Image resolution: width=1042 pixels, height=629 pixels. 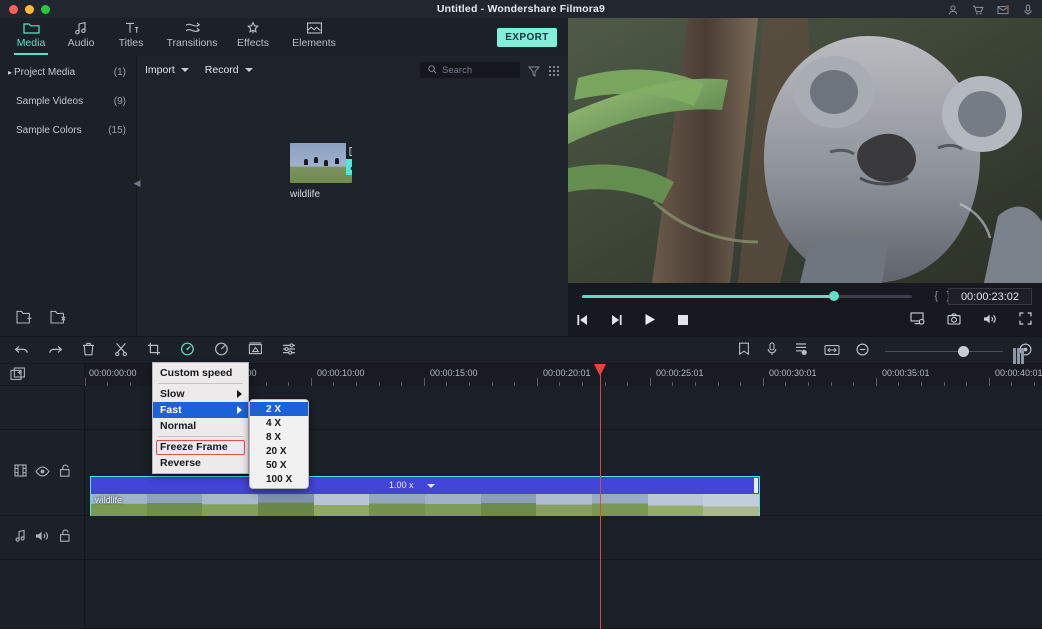 What do you see at coordinates (534, 73) in the screenshot?
I see `filter-icon` at bounding box center [534, 73].